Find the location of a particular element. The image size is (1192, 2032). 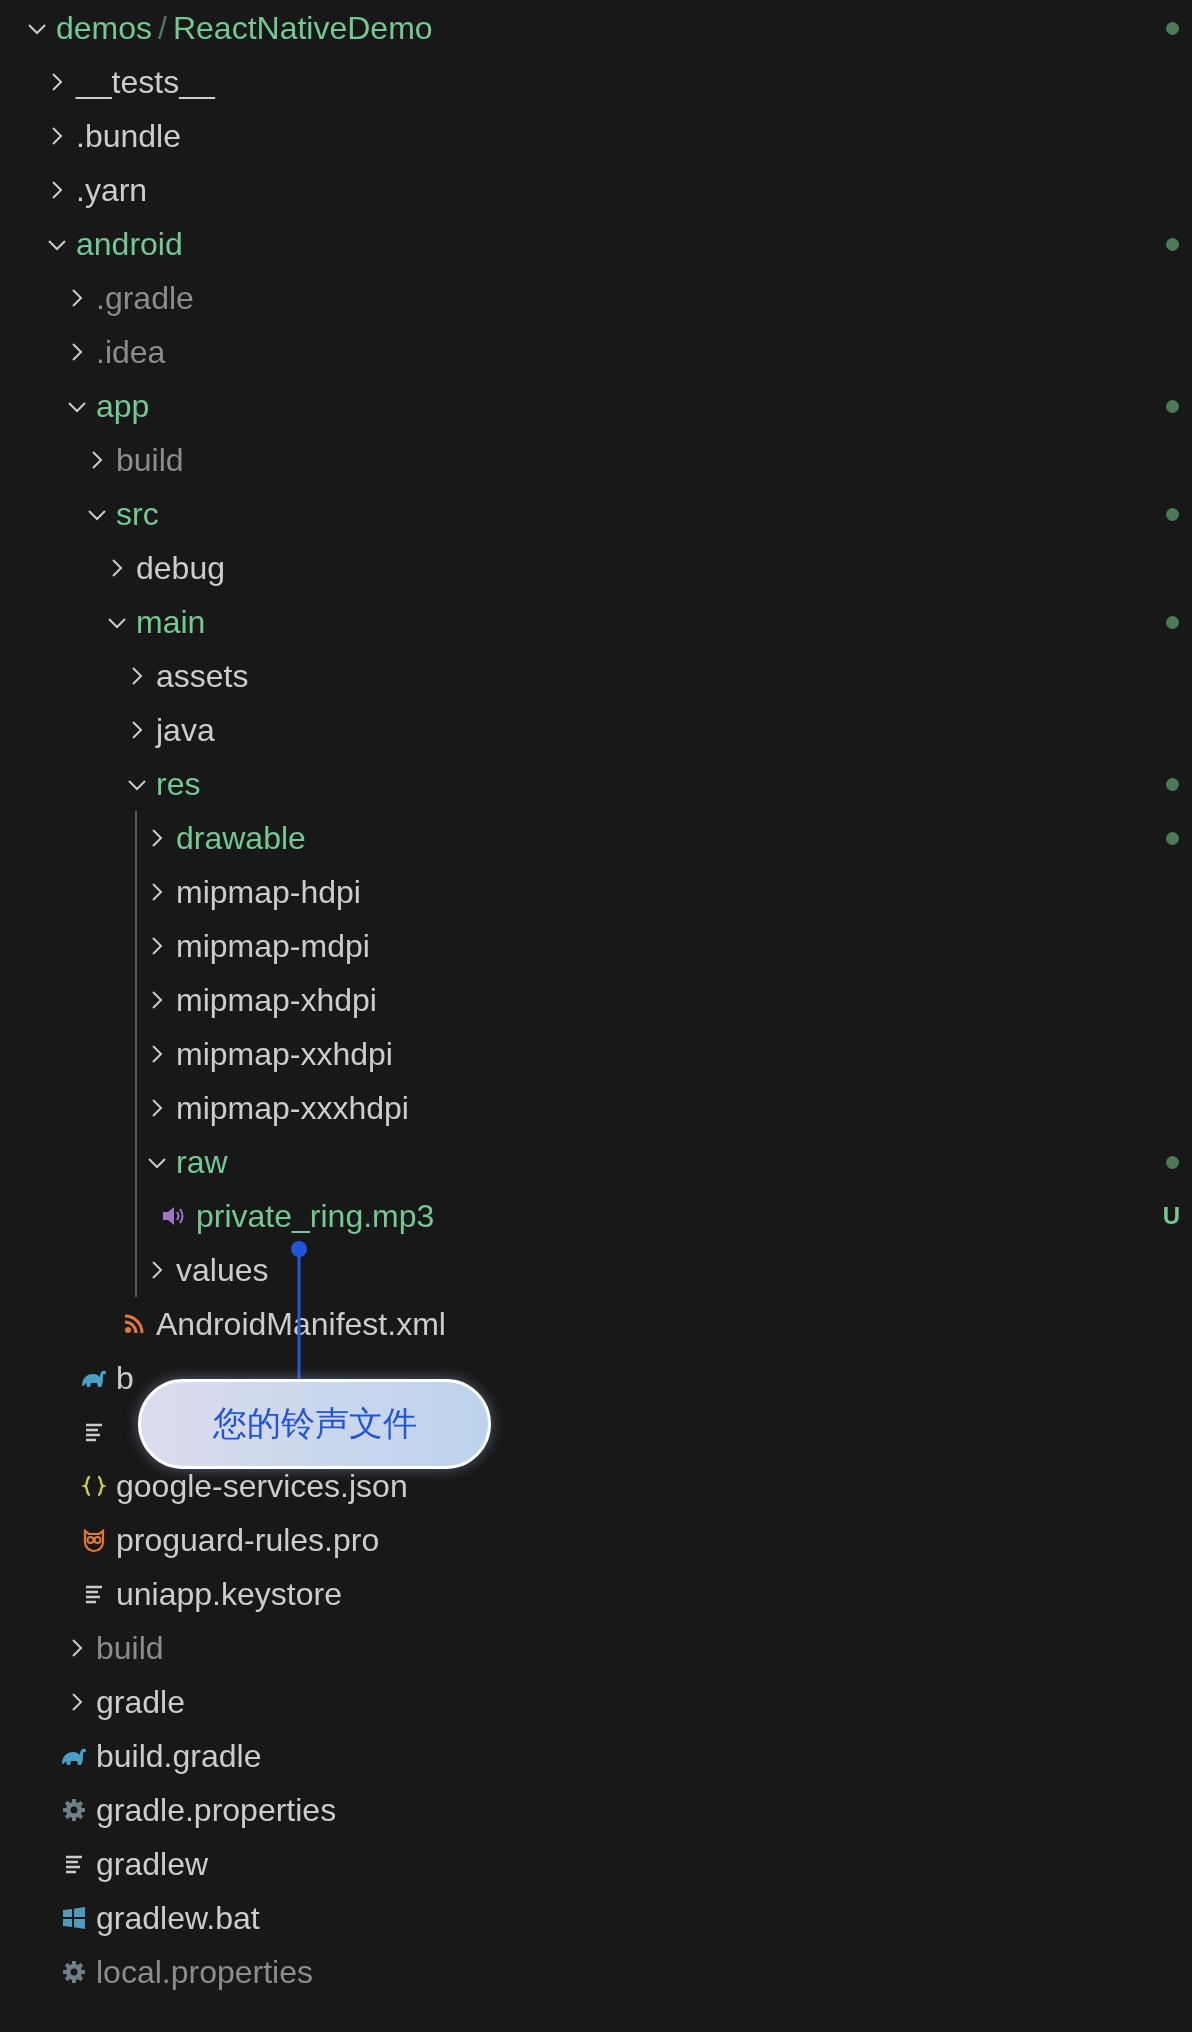

folder-name: src is located at coordinates (137, 514).